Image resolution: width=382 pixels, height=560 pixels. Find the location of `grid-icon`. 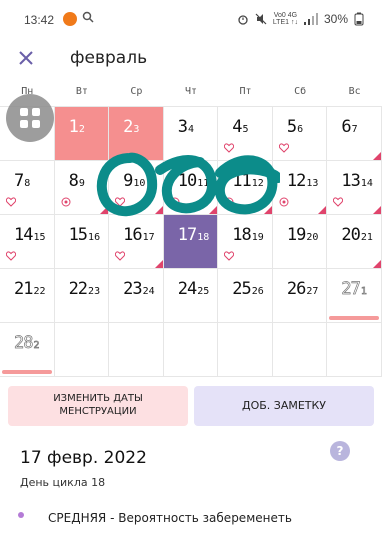

grid-icon is located at coordinates (30, 118).